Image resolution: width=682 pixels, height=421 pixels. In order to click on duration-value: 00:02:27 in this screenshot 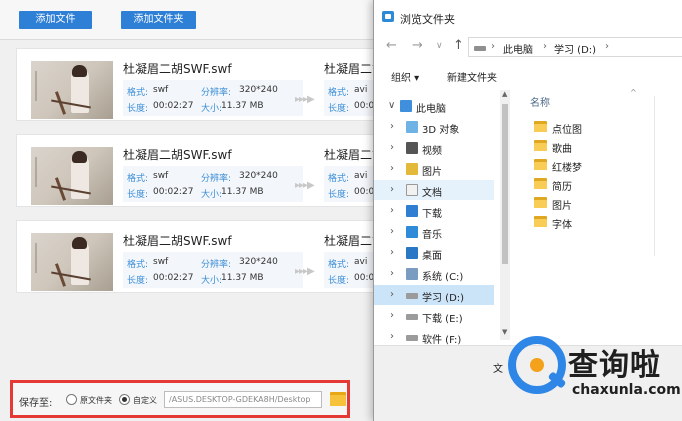, I will do `click(173, 192)`.